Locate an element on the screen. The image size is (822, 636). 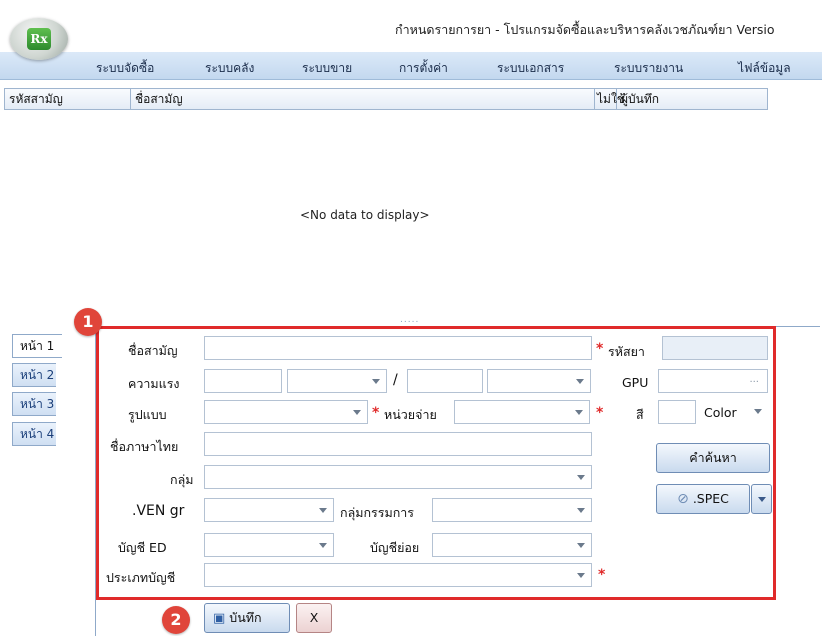
menu-documents: ระบบเอกสาร is located at coordinates (530, 68).